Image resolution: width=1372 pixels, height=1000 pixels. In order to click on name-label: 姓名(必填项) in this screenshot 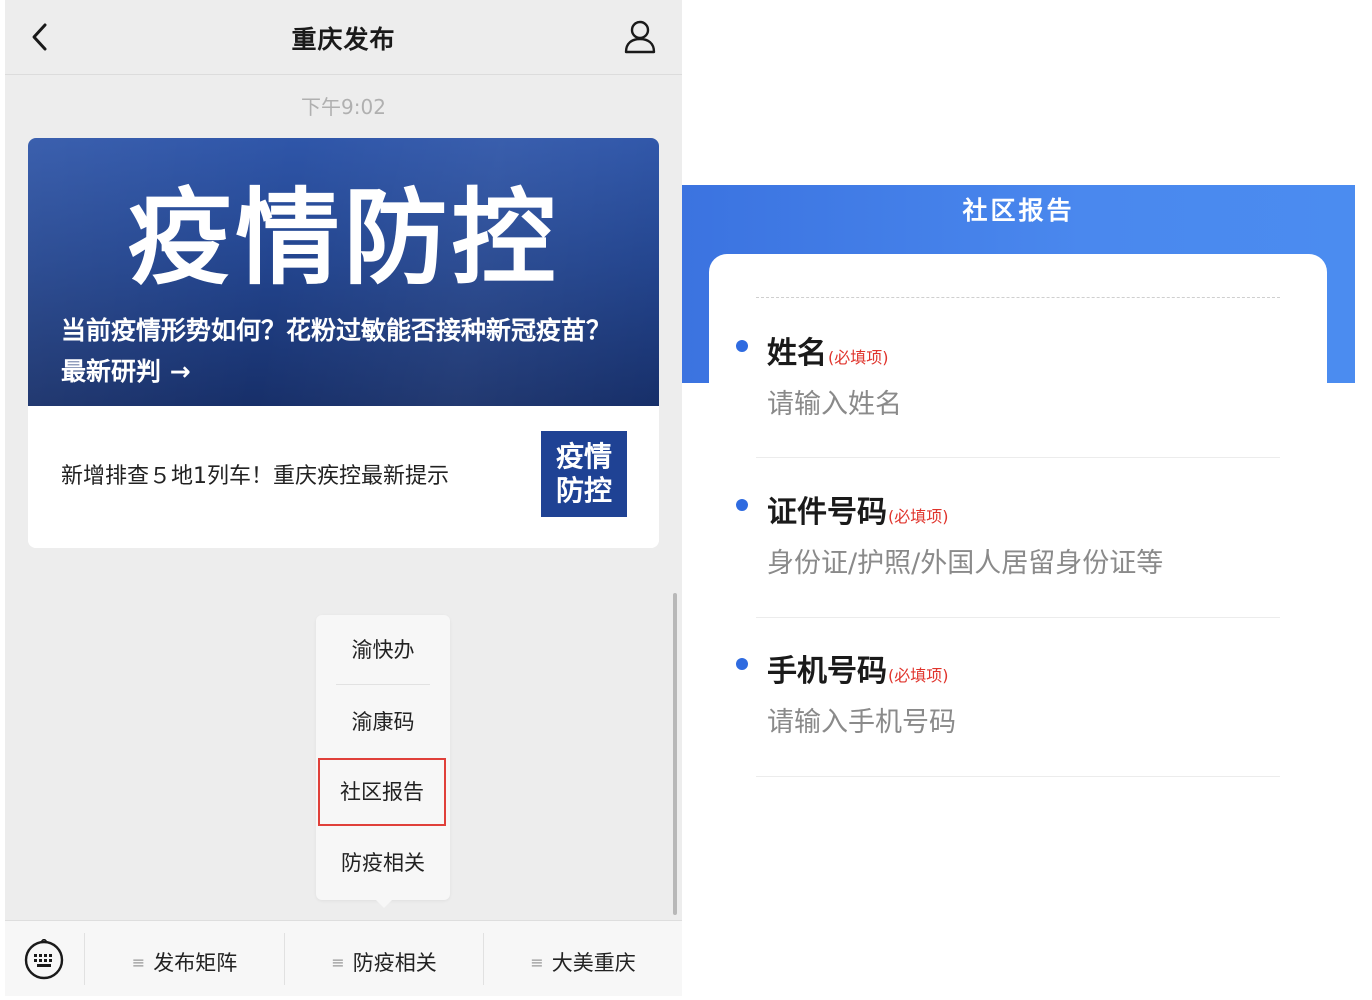, I will do `click(828, 353)`.